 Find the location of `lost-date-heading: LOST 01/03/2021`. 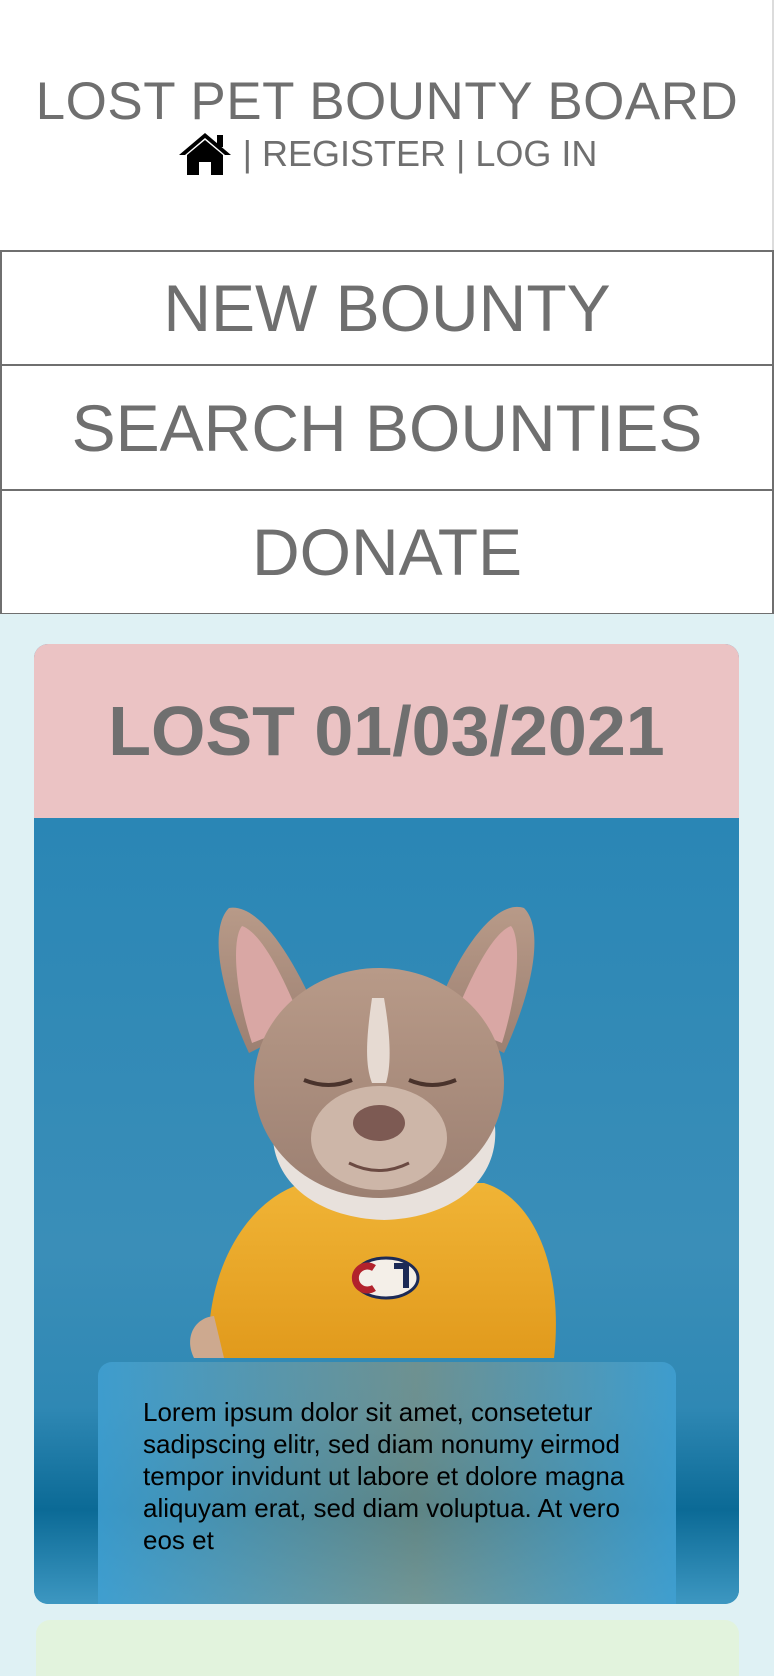

lost-date-heading: LOST 01/03/2021 is located at coordinates (386, 731).